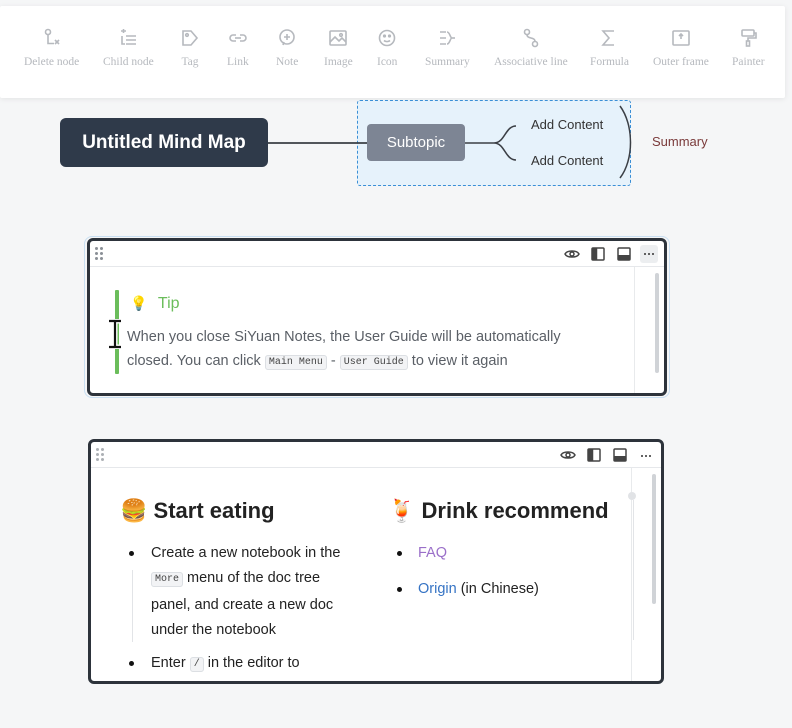 This screenshot has height=728, width=792. Describe the element at coordinates (251, 663) in the screenshot. I see `list-item-text: in the editor to` at that location.